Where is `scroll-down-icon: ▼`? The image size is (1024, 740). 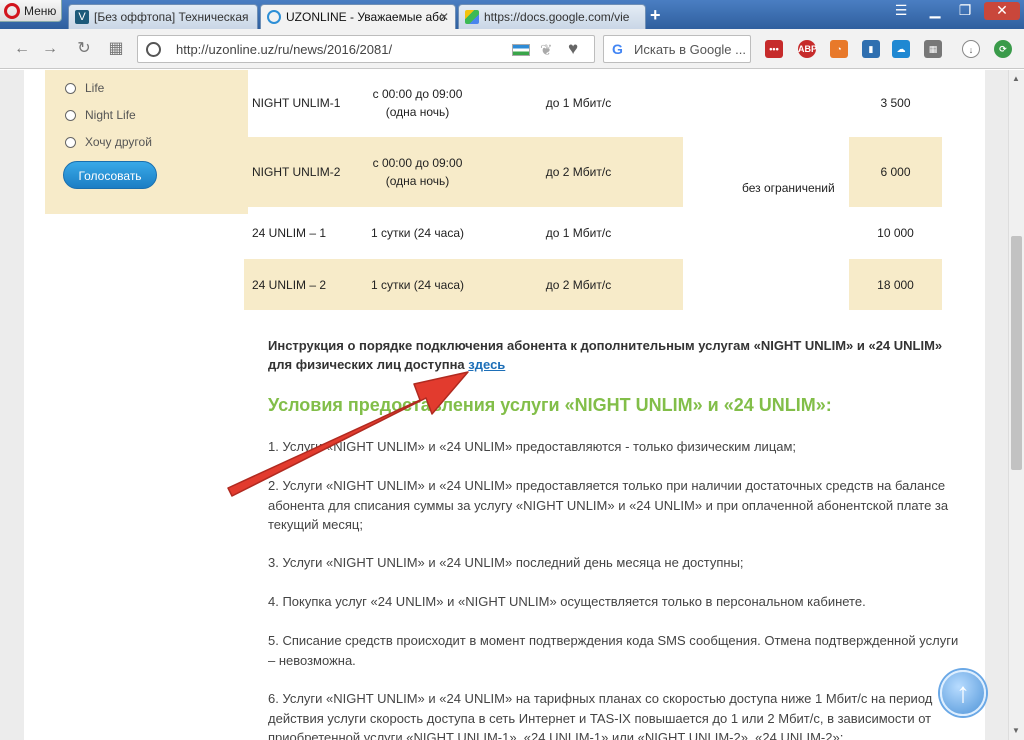 scroll-down-icon: ▼ is located at coordinates (1016, 730).